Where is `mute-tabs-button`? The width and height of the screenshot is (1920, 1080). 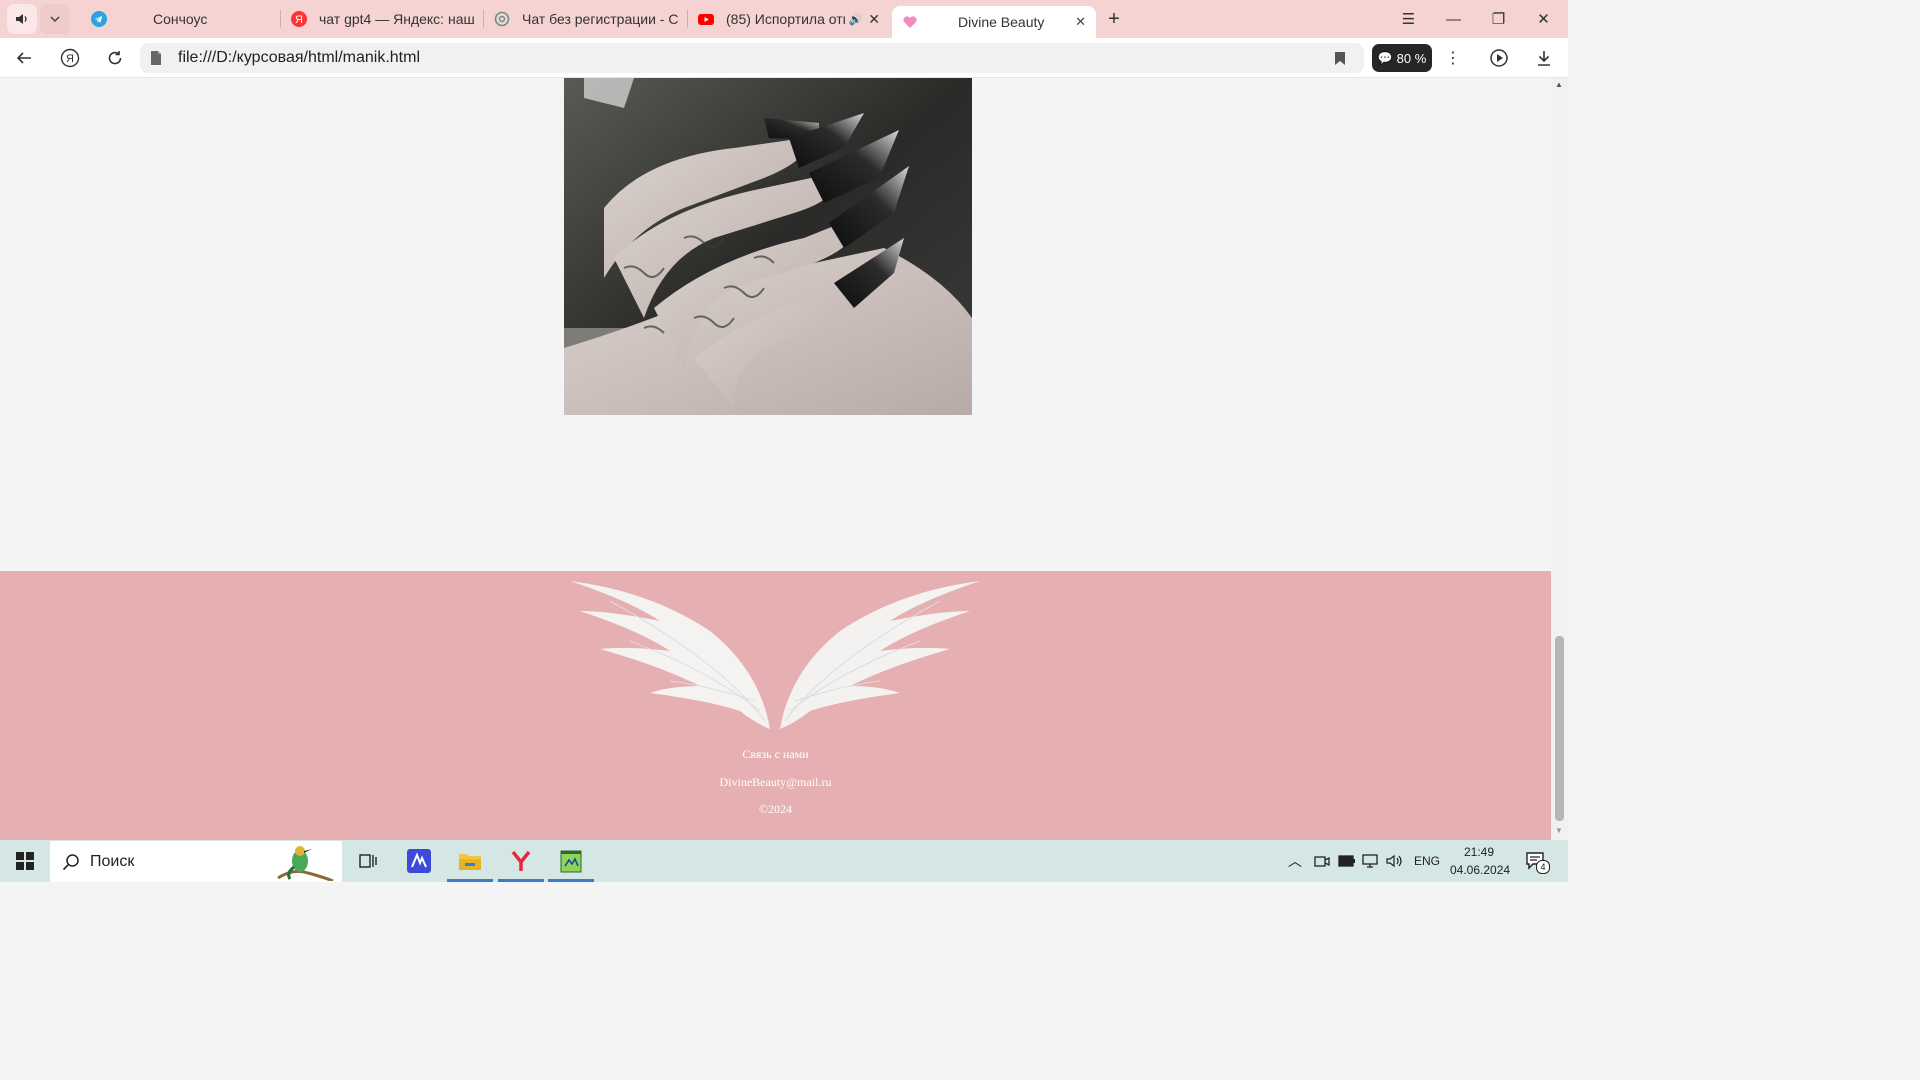
mute-tabs-button is located at coordinates (22, 19).